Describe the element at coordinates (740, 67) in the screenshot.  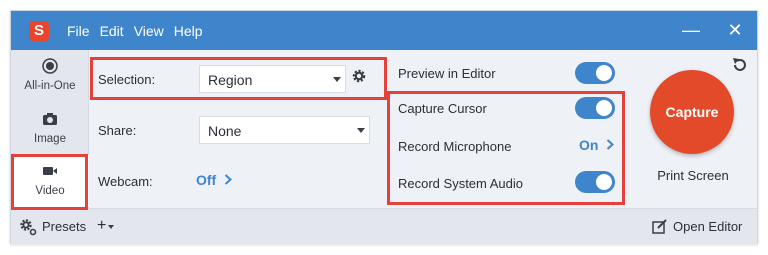
I see `reset-icon` at that location.